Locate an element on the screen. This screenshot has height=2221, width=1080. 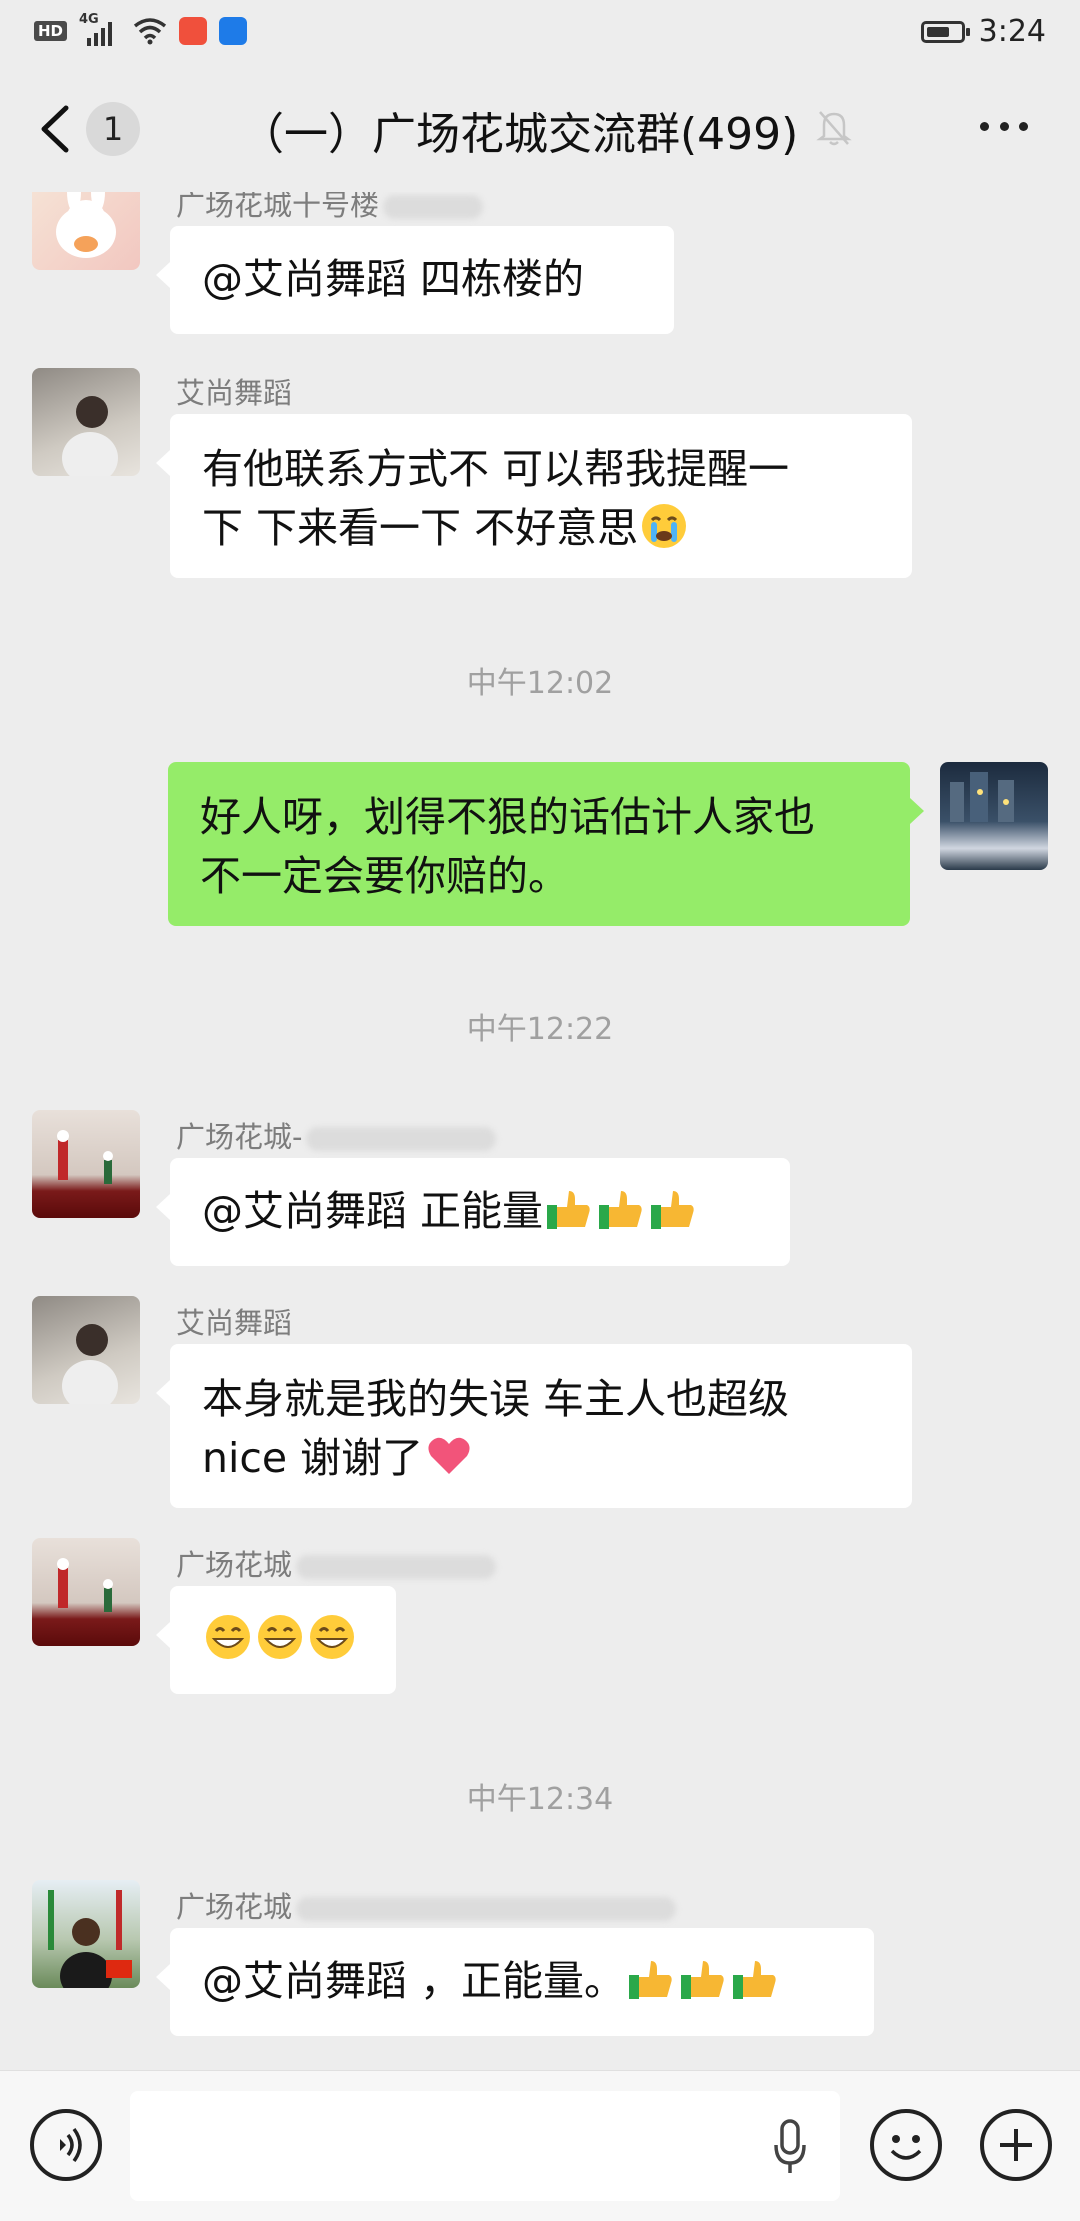
input-bar is located at coordinates (540, 2145).